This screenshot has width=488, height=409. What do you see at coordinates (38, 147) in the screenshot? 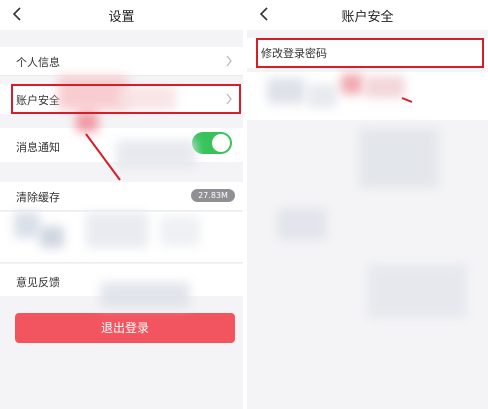
I see `menu-item-label: 消息通知` at bounding box center [38, 147].